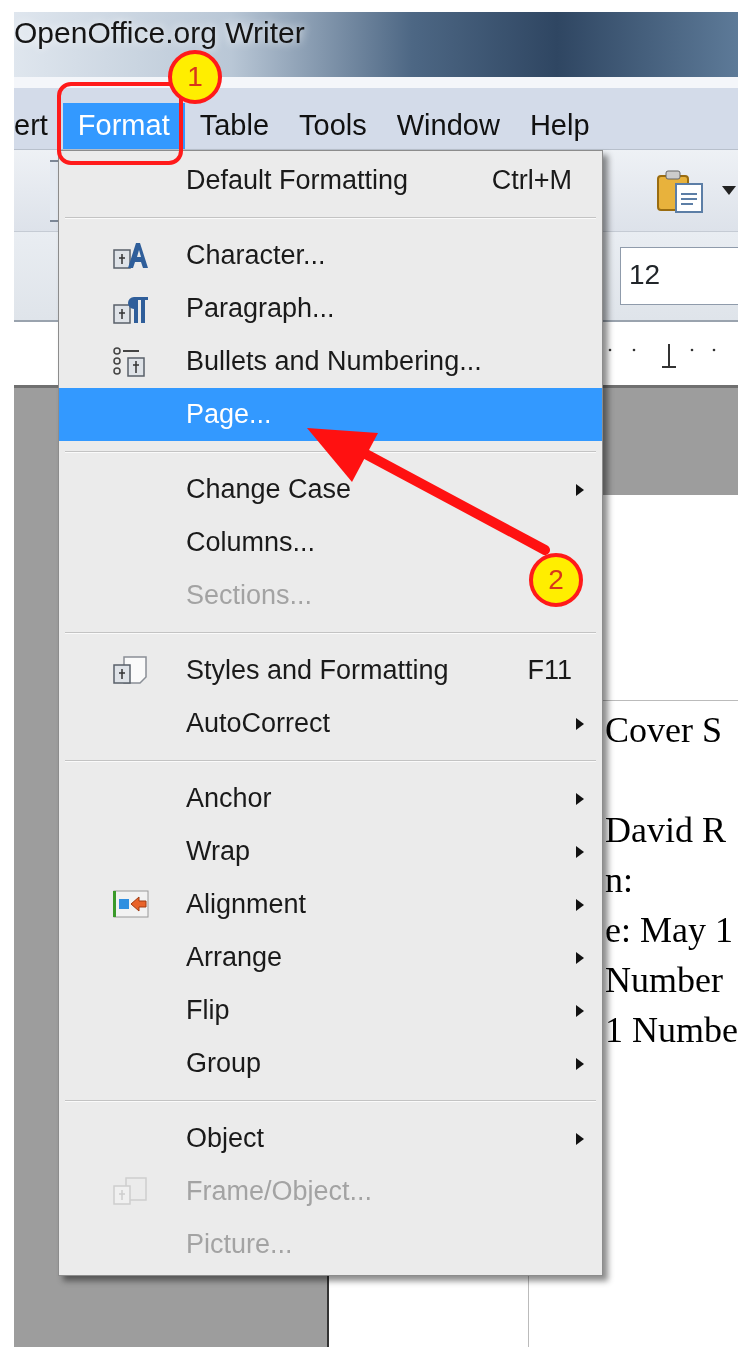 Image resolution: width=738 pixels, height=1347 pixels. I want to click on paste-icon, so click(681, 190).